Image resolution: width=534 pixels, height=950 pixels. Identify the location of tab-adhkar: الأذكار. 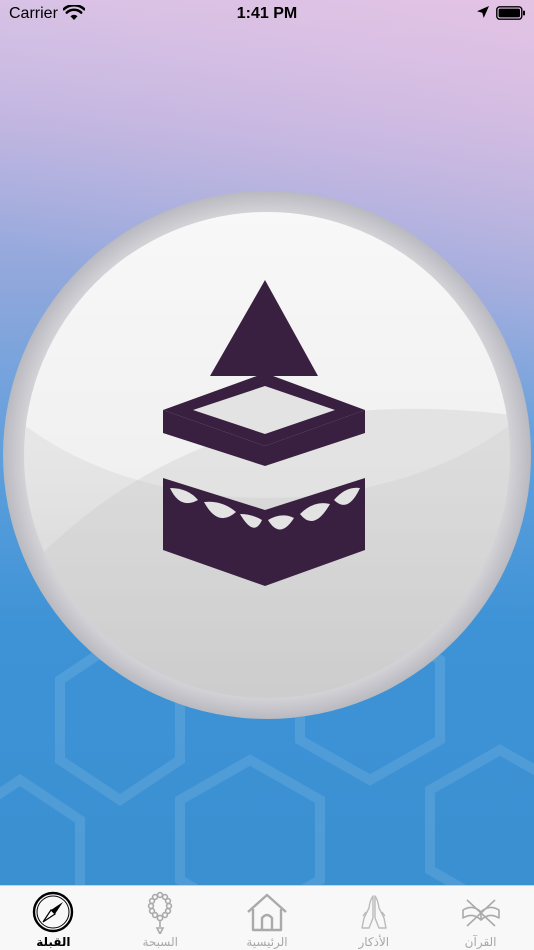
(373, 918).